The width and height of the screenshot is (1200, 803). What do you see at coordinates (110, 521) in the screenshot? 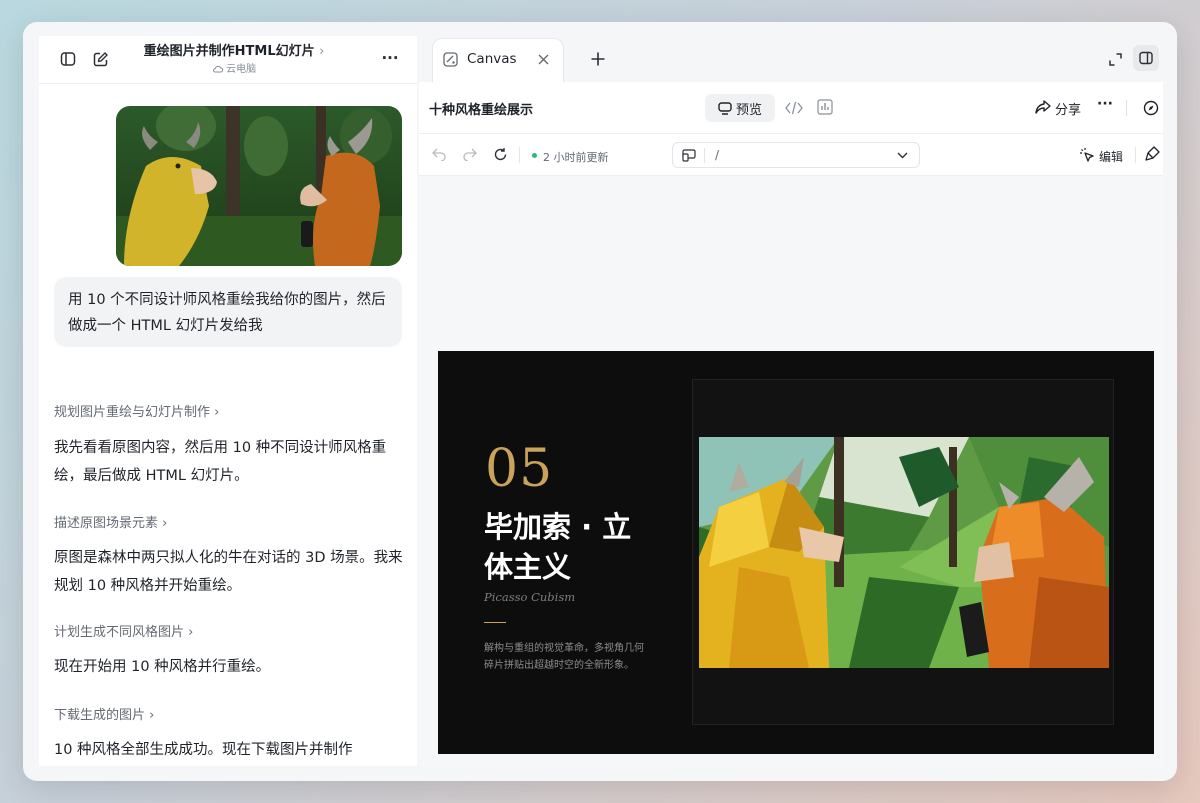
I see `step-label-2: 描述原图场景元素 ›` at bounding box center [110, 521].